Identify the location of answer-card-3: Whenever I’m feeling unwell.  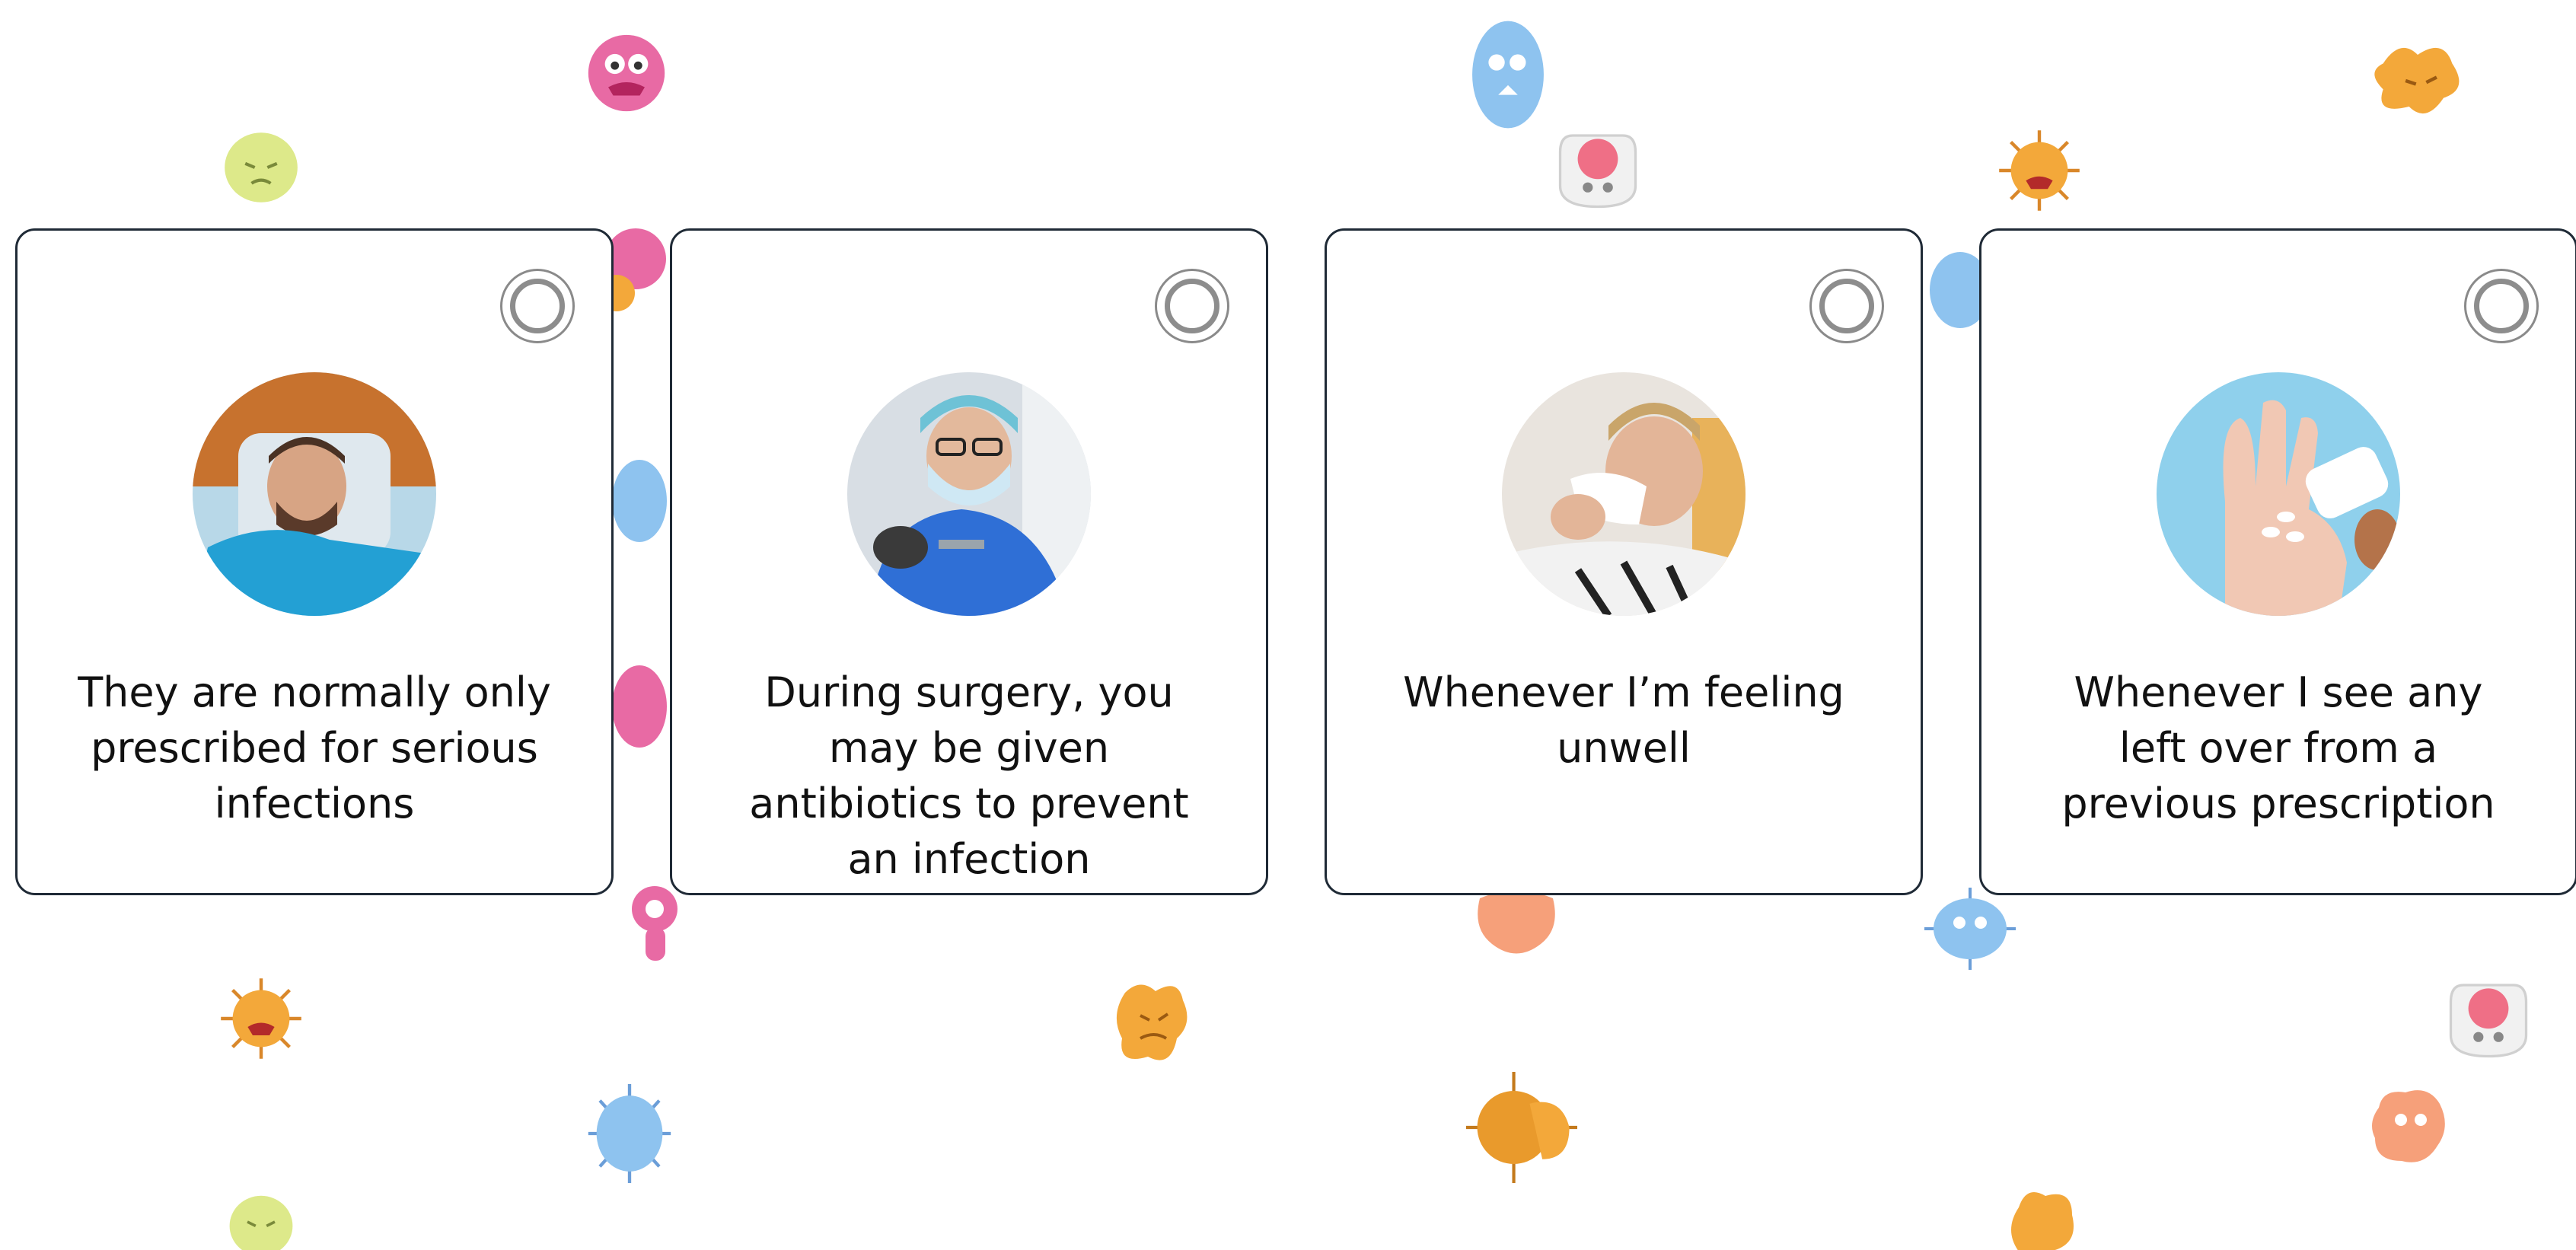
(1624, 561).